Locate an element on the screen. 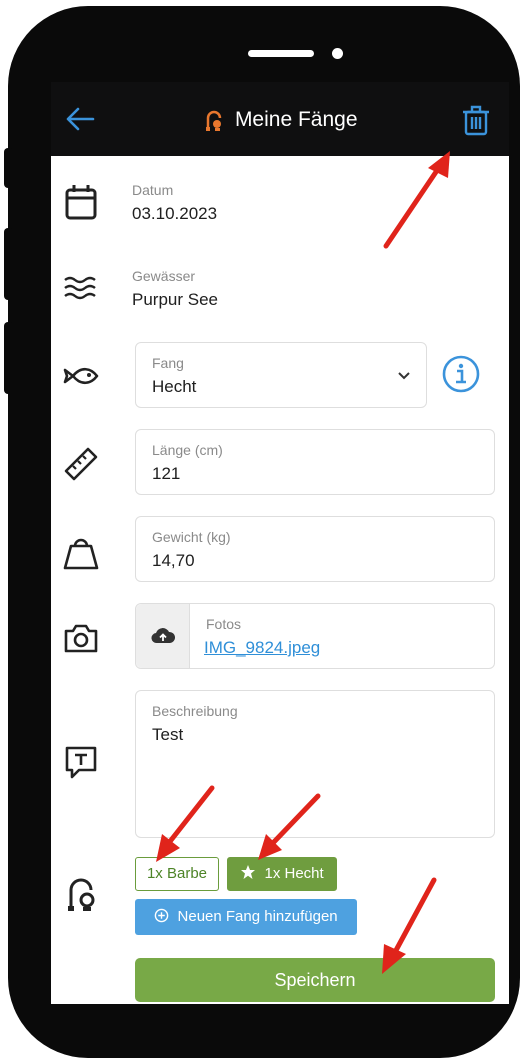  speaker-bar is located at coordinates (281, 53).